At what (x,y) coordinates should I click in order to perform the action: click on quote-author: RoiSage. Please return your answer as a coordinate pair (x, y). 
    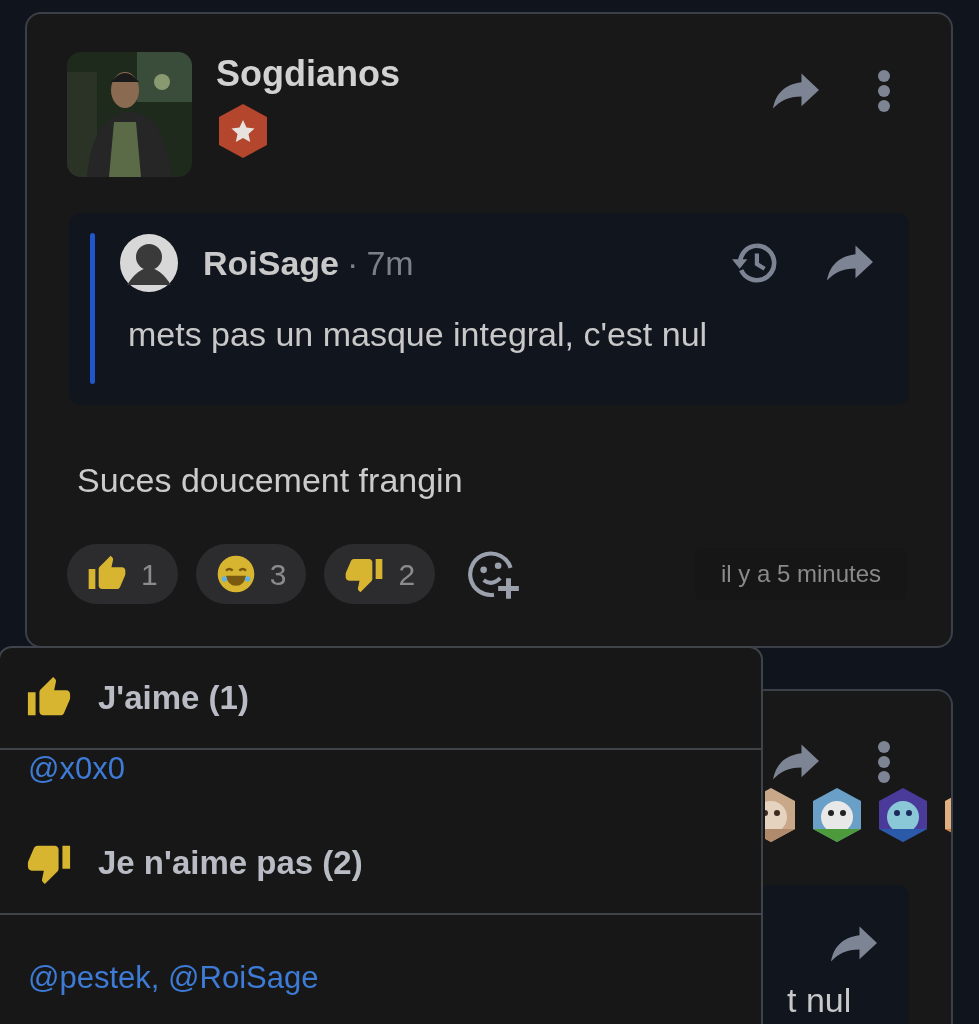
    Looking at the image, I should click on (271, 263).